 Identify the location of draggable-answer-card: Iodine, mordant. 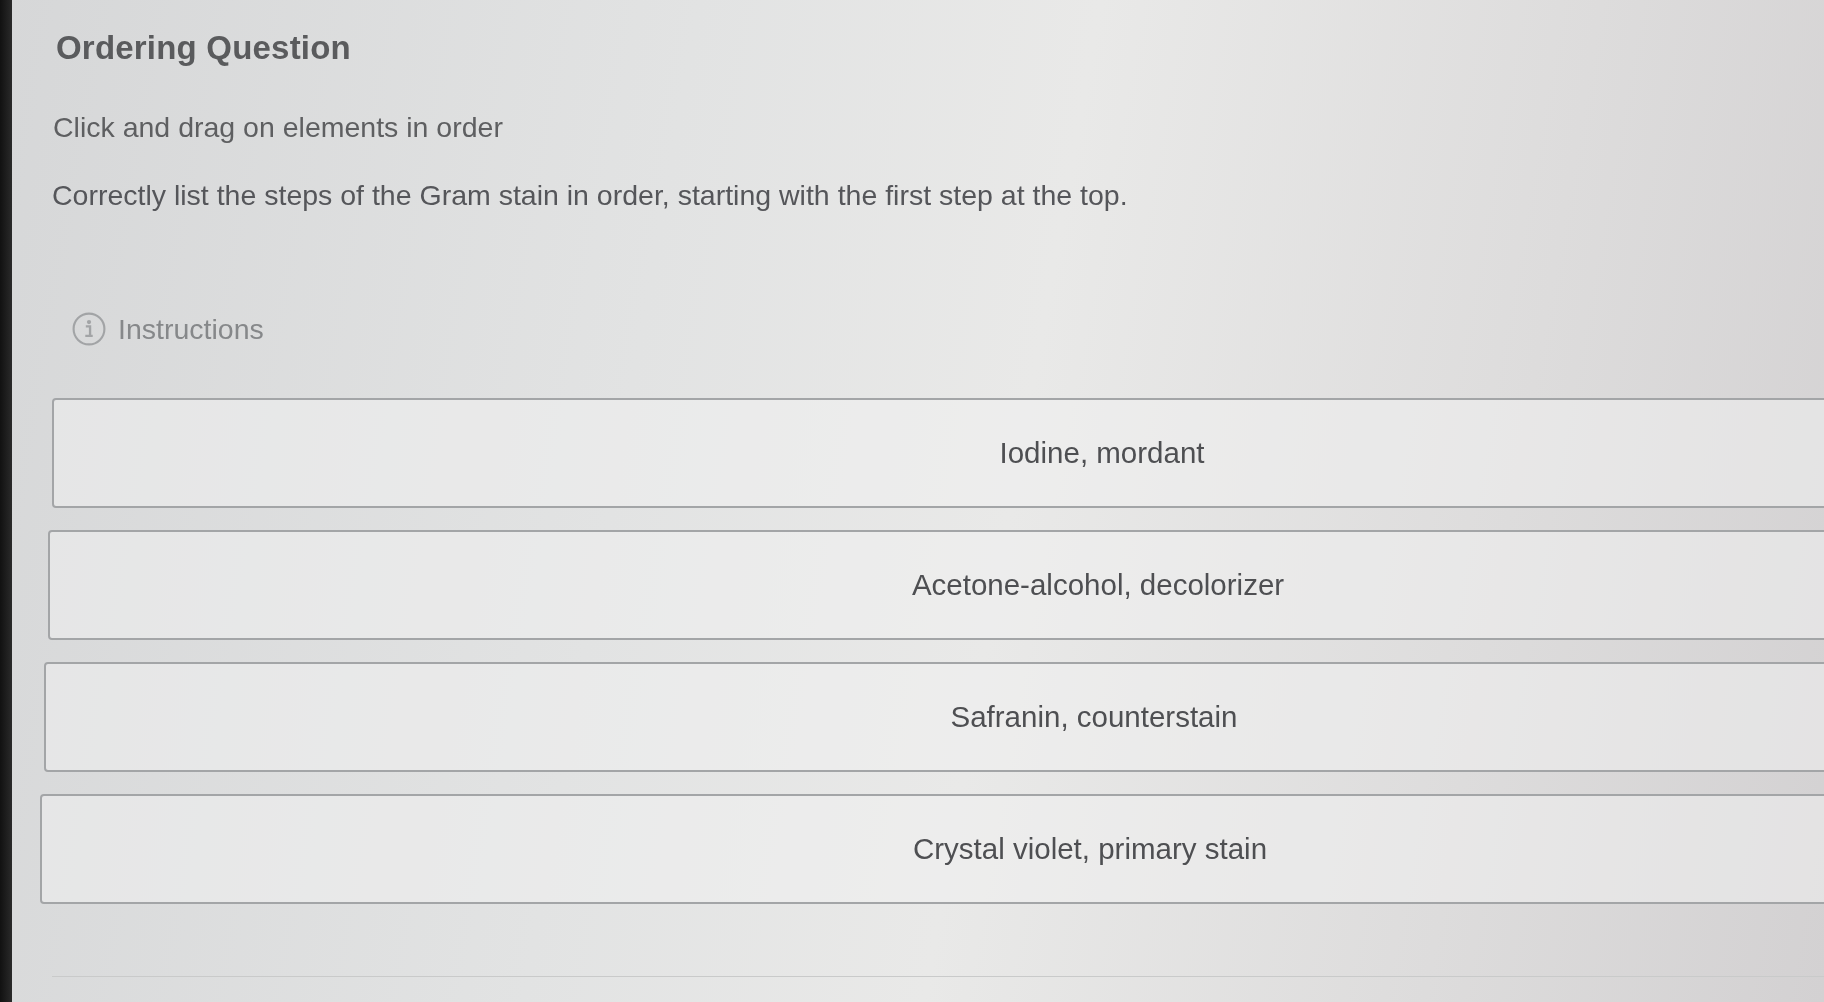
(938, 453).